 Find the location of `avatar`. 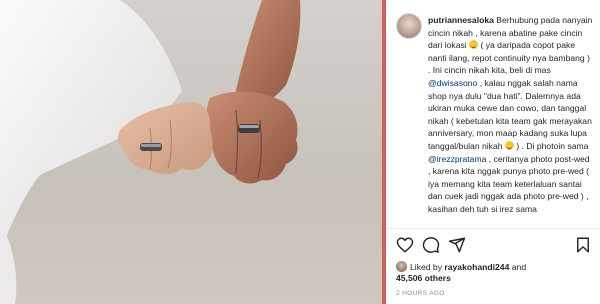

avatar is located at coordinates (409, 26).